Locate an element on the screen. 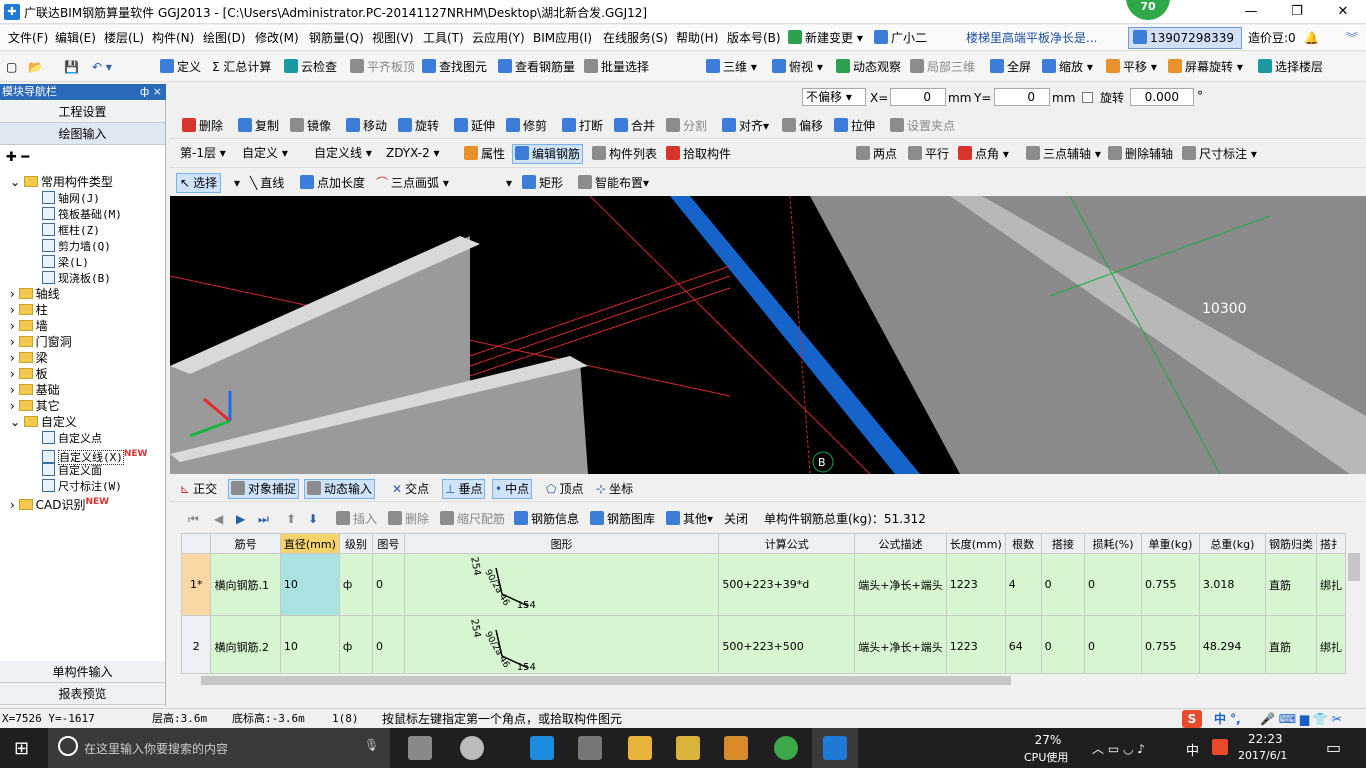 Image resolution: width=1366 pixels, height=768 pixels. cell-formula: 500+223+39*d is located at coordinates (787, 584).